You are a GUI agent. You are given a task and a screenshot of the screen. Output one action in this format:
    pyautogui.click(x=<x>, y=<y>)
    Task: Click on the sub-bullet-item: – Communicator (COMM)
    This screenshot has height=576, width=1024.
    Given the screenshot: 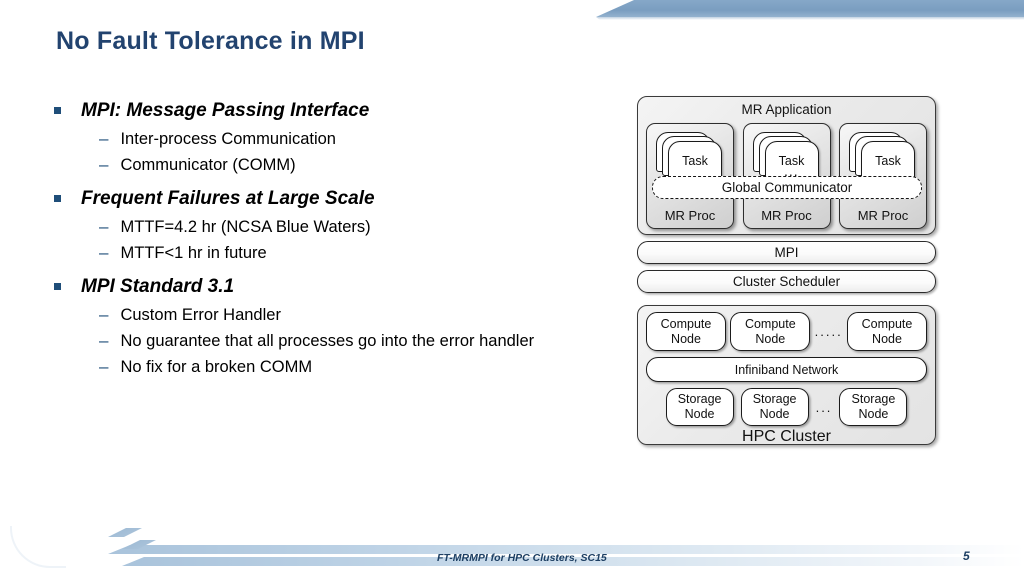 What is the action you would take?
    pyautogui.click(x=361, y=165)
    